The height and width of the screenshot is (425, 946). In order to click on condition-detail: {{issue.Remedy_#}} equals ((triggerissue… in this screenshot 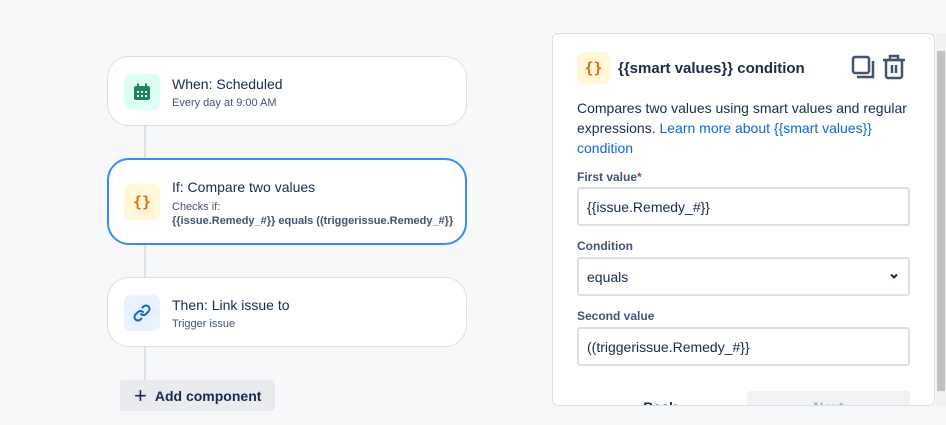, I will do `click(313, 221)`.